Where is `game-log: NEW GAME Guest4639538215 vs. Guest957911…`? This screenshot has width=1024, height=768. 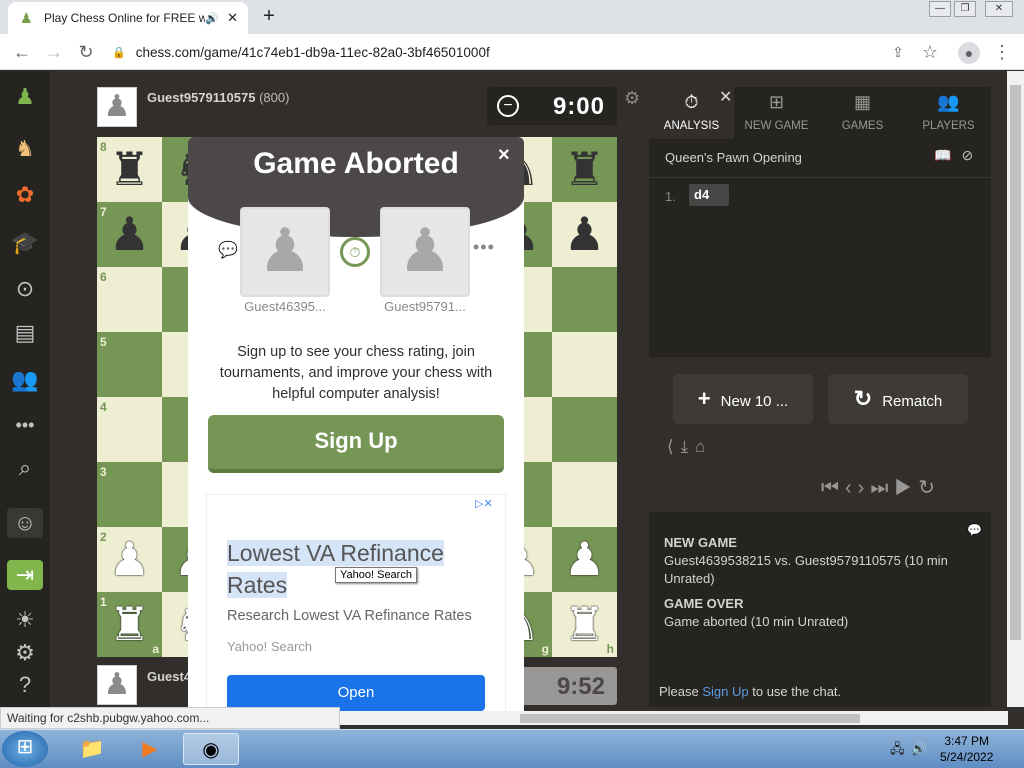
game-log: NEW GAME Guest4639538215 vs. Guest957911… is located at coordinates (824, 582).